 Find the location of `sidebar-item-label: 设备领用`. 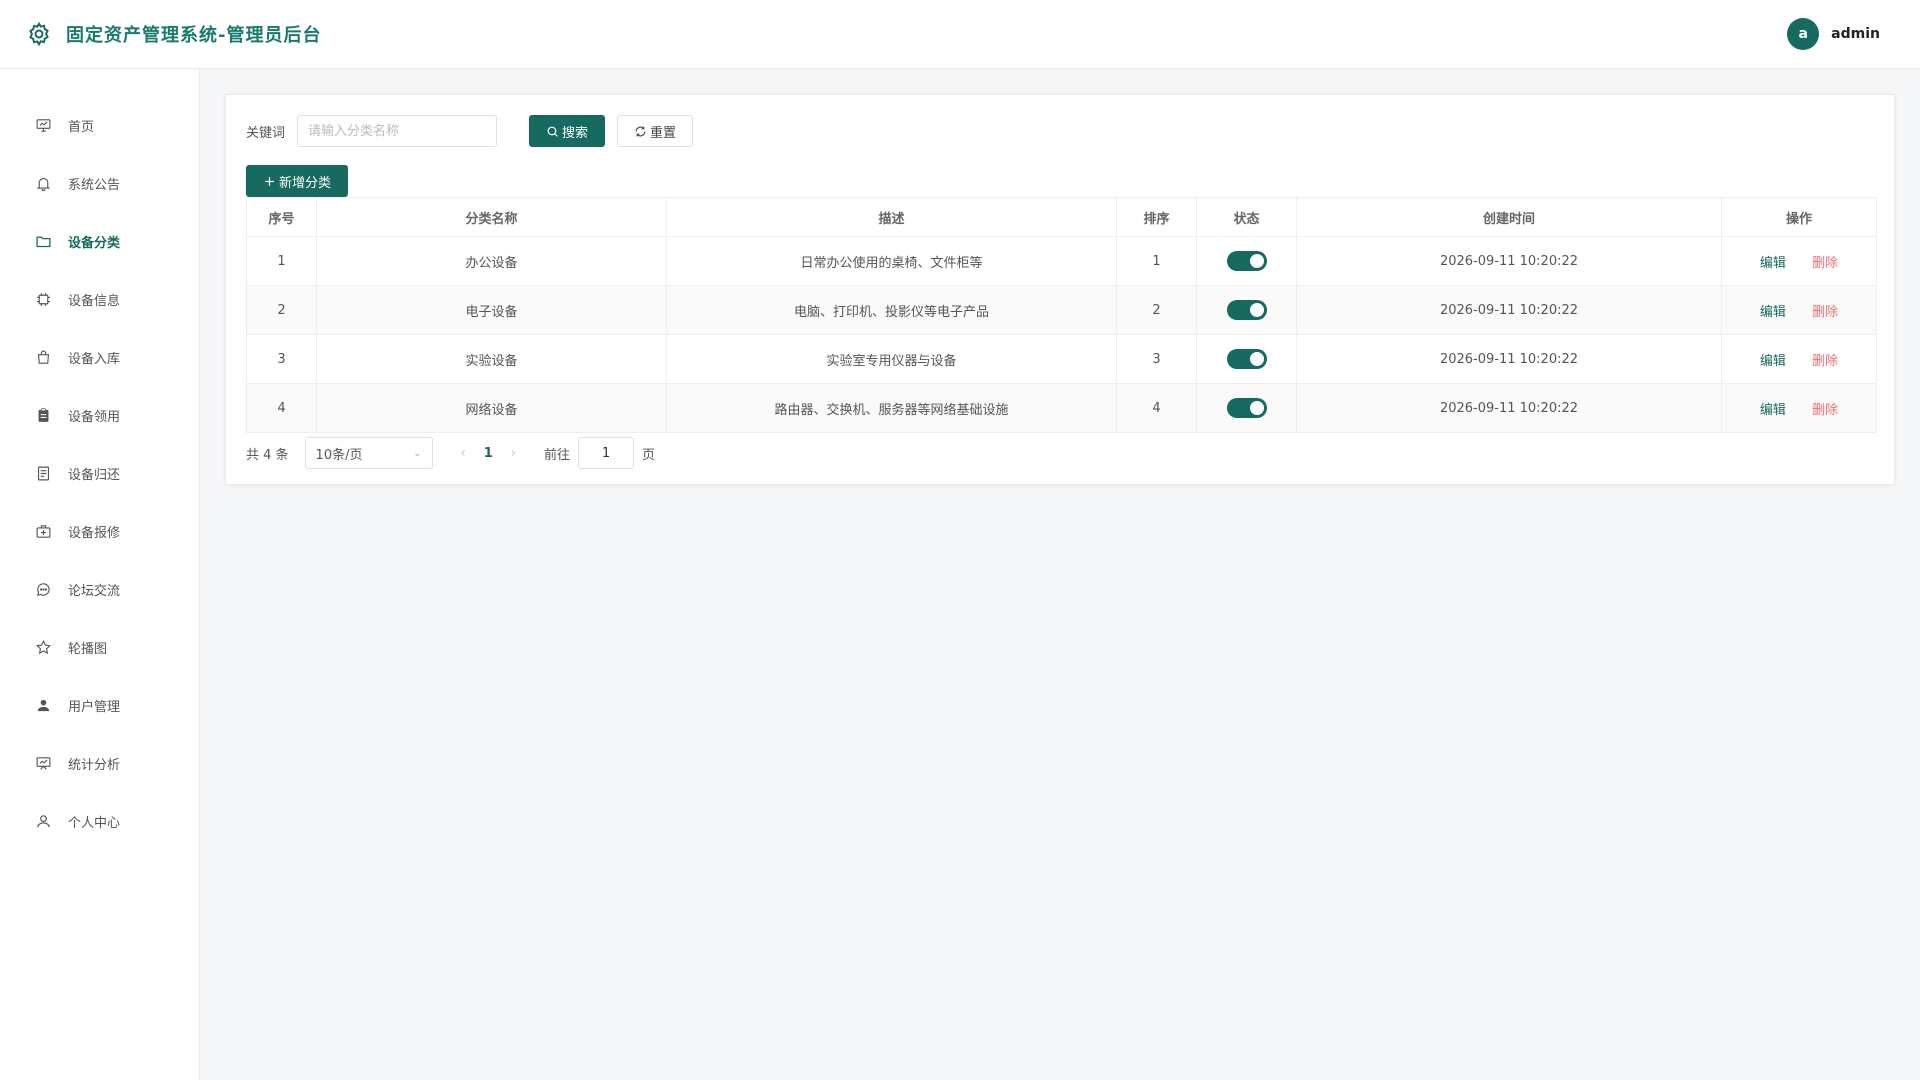

sidebar-item-label: 设备领用 is located at coordinates (94, 417).